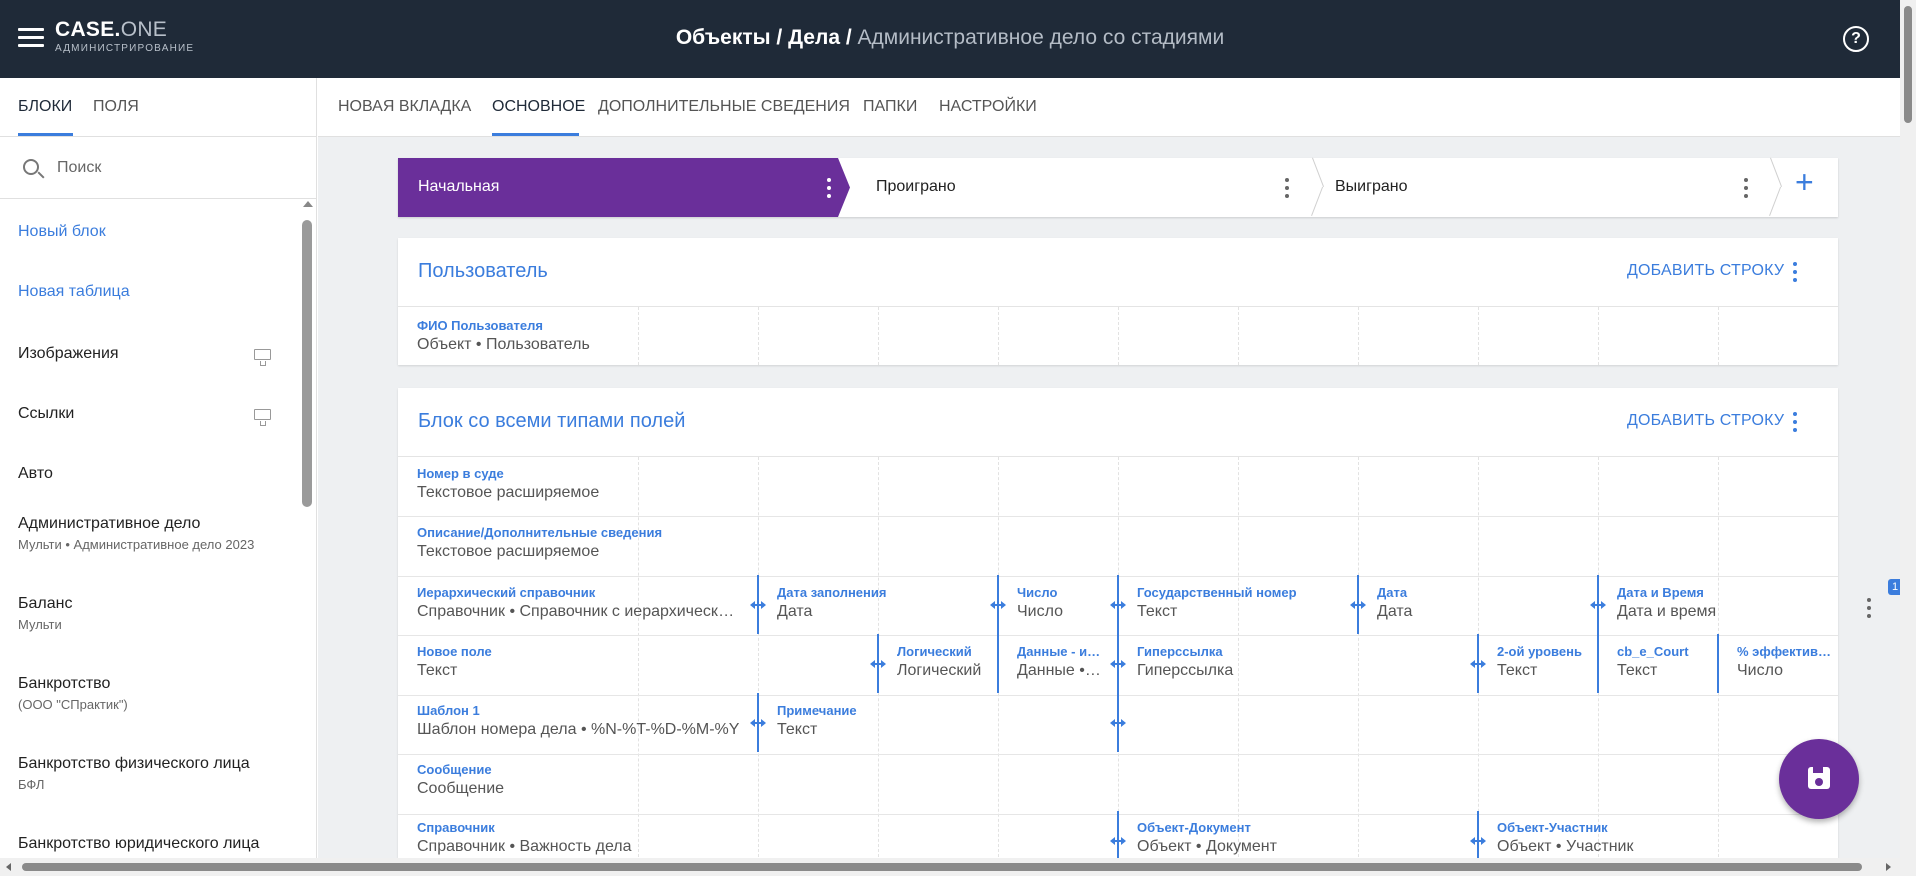  Describe the element at coordinates (1552, 827) in the screenshot. I see `field-label: Объект-Участник` at that location.